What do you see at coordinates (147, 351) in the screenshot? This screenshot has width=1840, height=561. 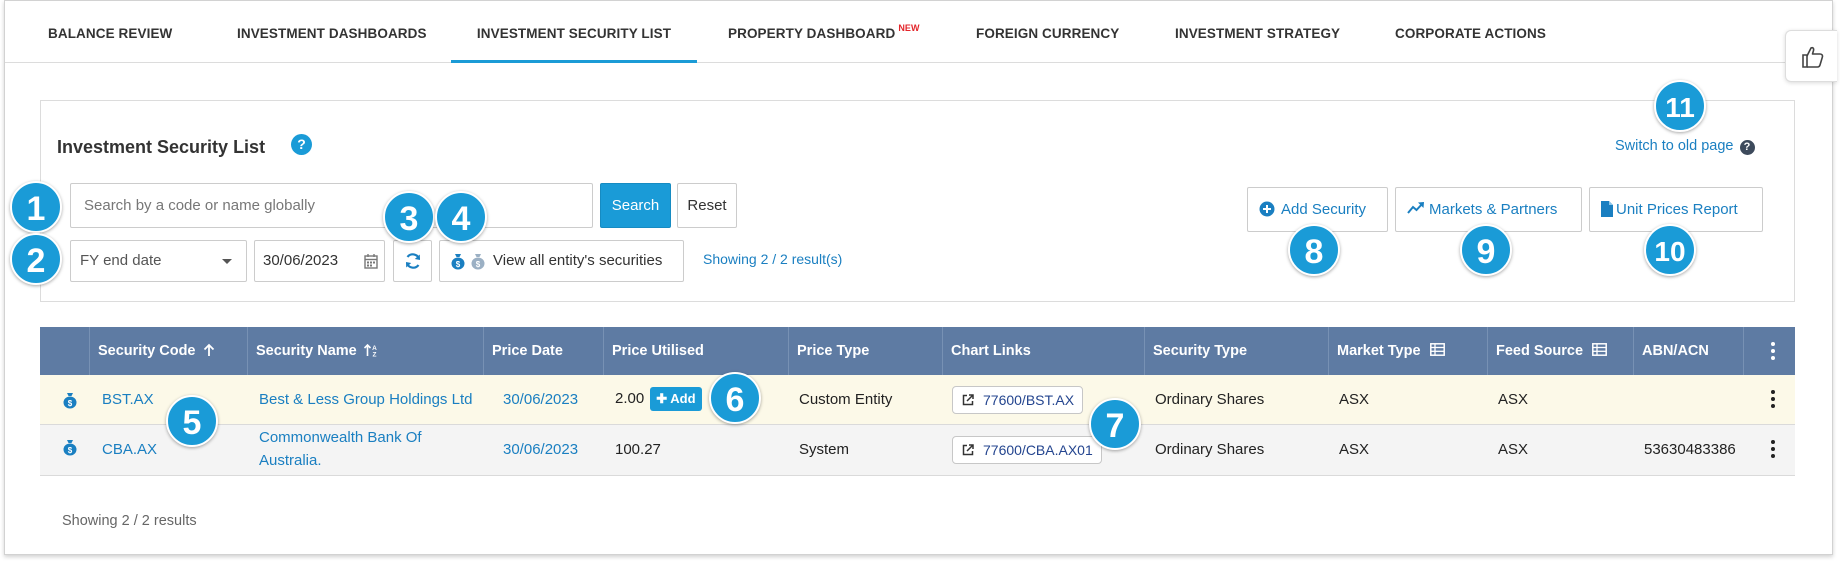 I see `column-header-label: Security Code` at bounding box center [147, 351].